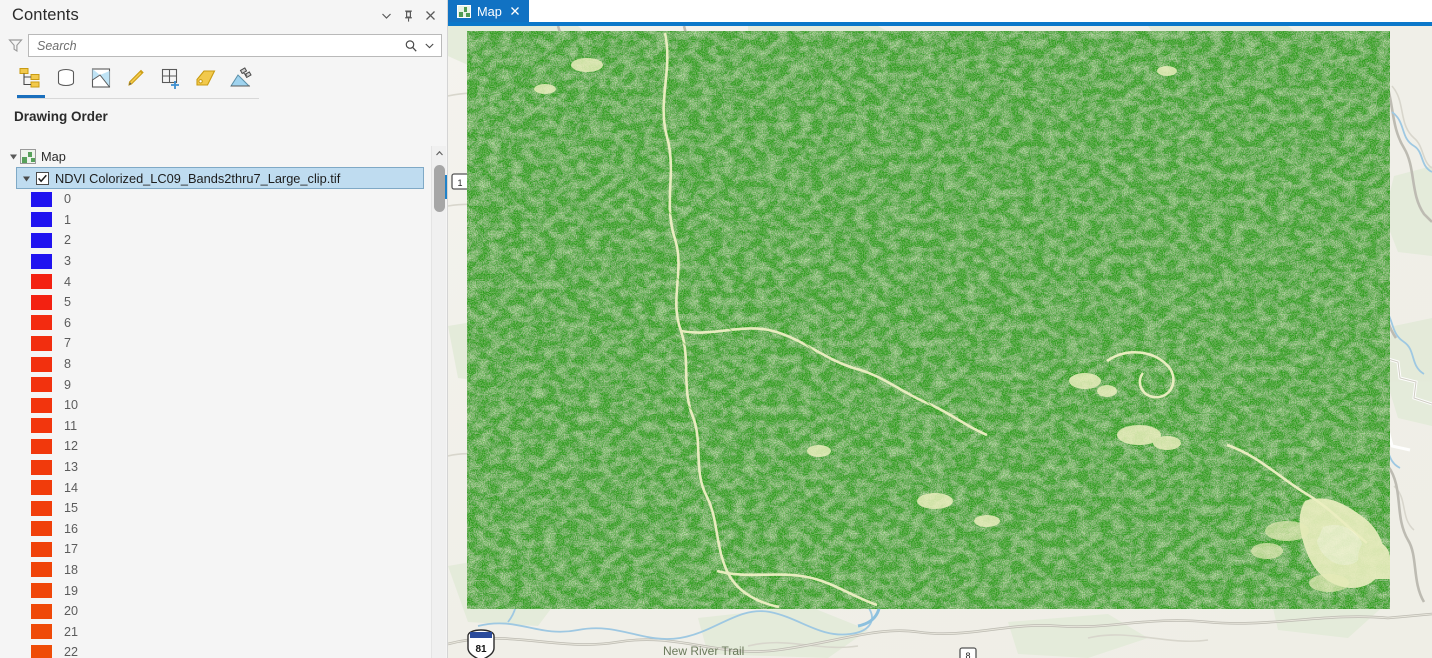 This screenshot has width=1432, height=658. Describe the element at coordinates (15, 46) in the screenshot. I see `filter-funnel-icon` at that location.